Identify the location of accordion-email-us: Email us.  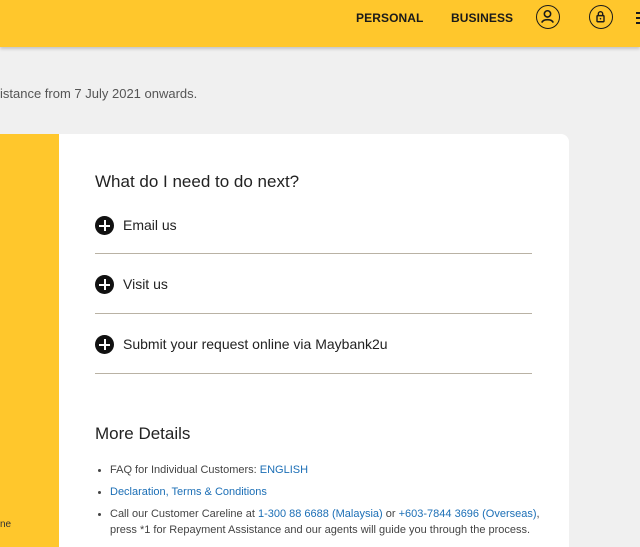
(313, 224).